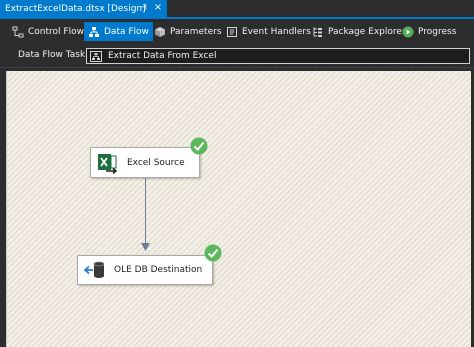 This screenshot has width=474, height=347. I want to click on tab-progress-label: Progress, so click(437, 31).